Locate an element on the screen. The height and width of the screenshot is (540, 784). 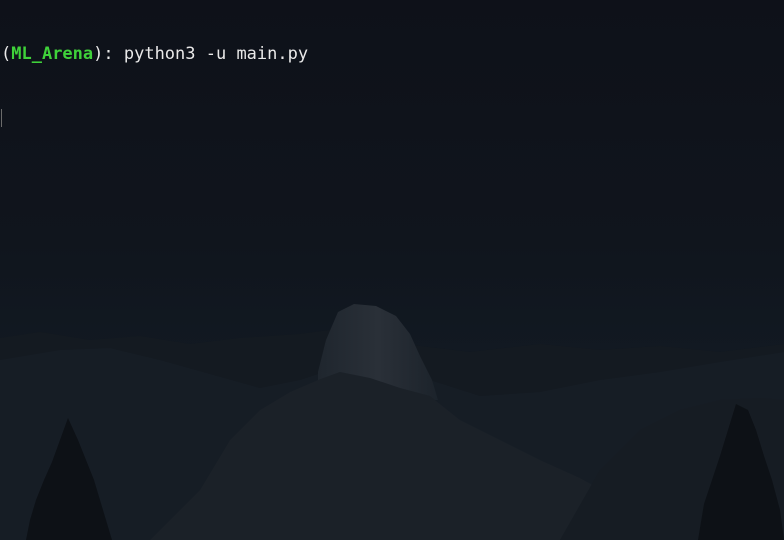
text-cursor is located at coordinates (1, 118).